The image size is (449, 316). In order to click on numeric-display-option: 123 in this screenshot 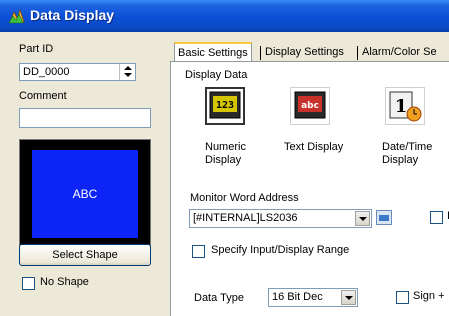, I will do `click(225, 106)`.